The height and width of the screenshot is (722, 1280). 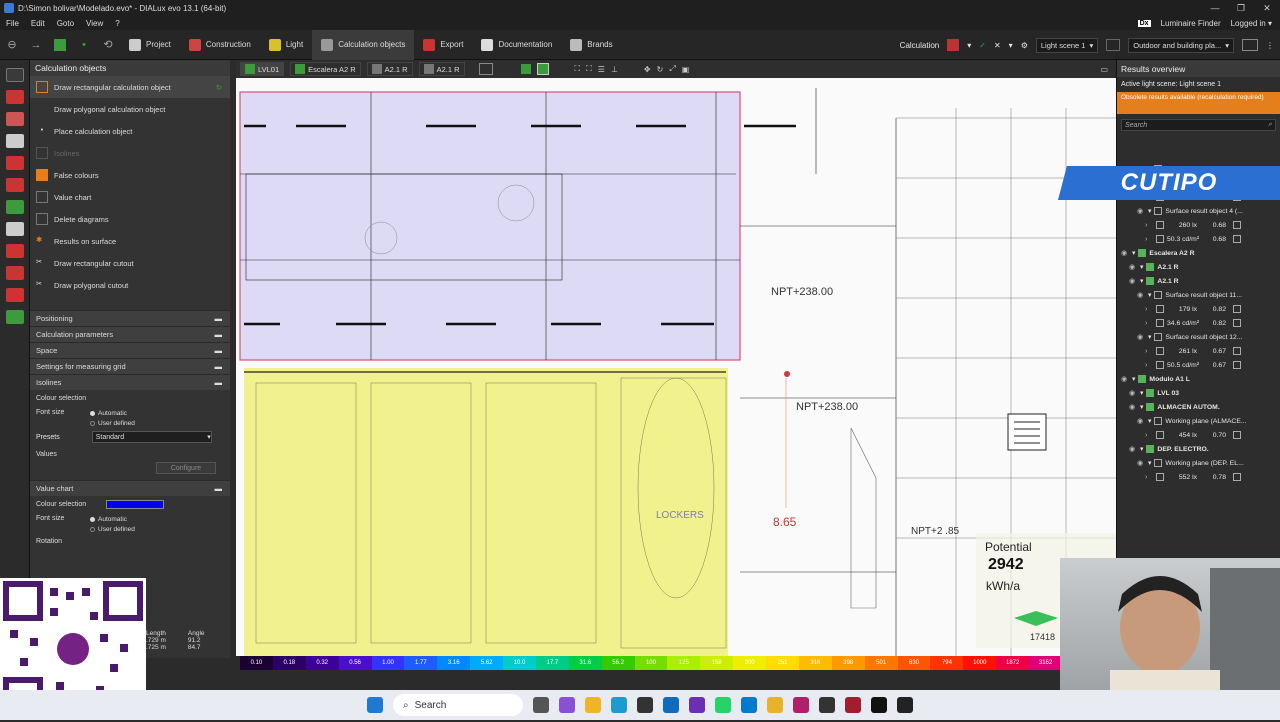 I want to click on staircase-tool-icon, so click(x=14, y=207).